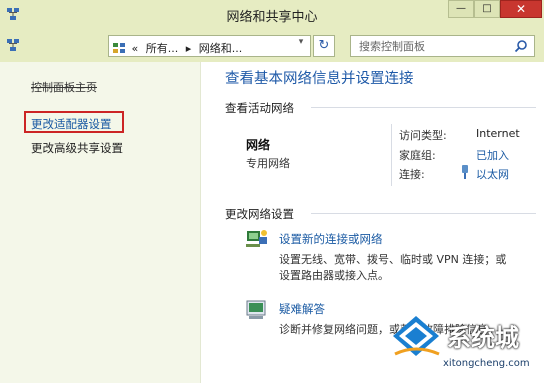 The width and height of the screenshot is (544, 383). What do you see at coordinates (417, 155) in the screenshot?
I see `homegroup-label: 家庭组:` at bounding box center [417, 155].